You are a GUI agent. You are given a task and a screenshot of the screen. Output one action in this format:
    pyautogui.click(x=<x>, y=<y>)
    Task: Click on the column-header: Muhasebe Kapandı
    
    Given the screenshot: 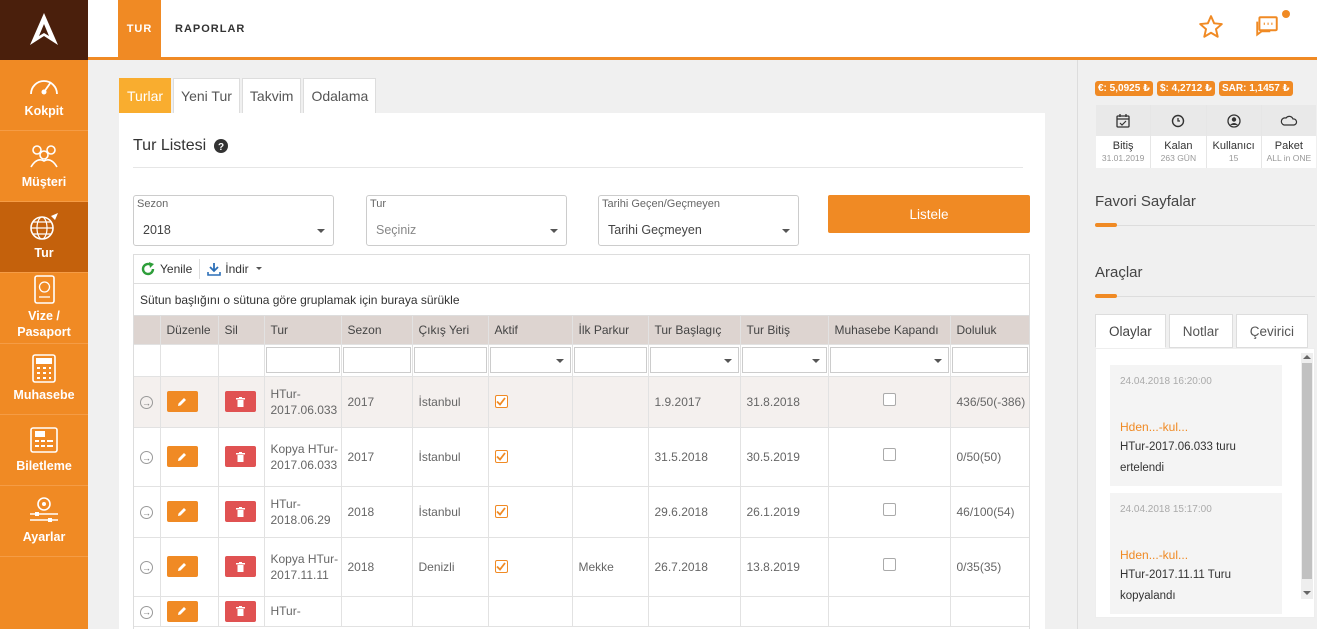 What is the action you would take?
    pyautogui.click(x=889, y=330)
    